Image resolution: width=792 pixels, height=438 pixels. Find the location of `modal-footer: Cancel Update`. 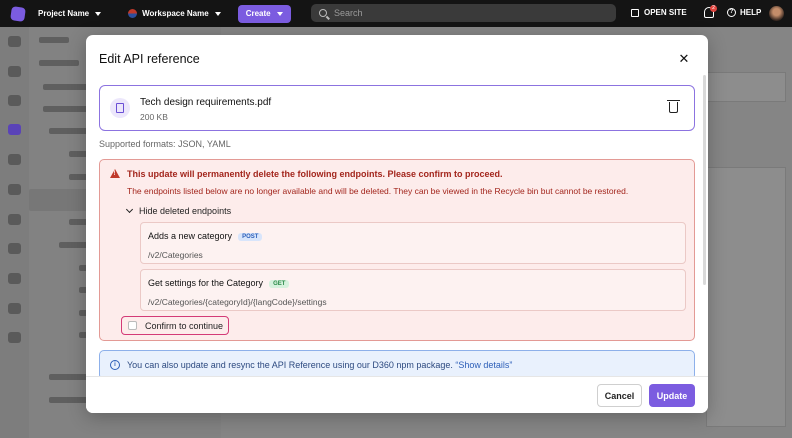

modal-footer: Cancel Update is located at coordinates (397, 394).